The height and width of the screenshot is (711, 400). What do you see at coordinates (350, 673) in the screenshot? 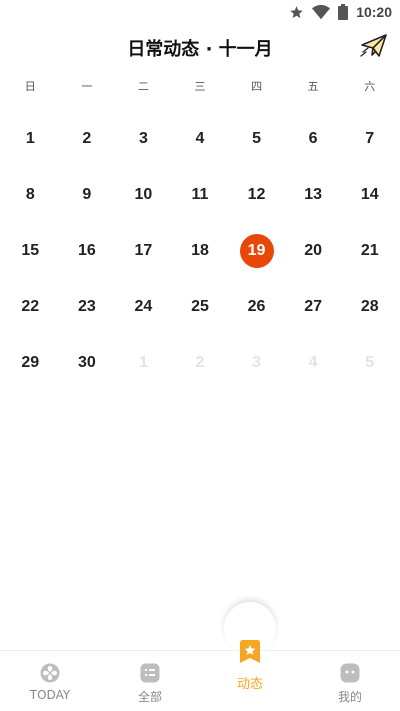
I see `face-icon` at bounding box center [350, 673].